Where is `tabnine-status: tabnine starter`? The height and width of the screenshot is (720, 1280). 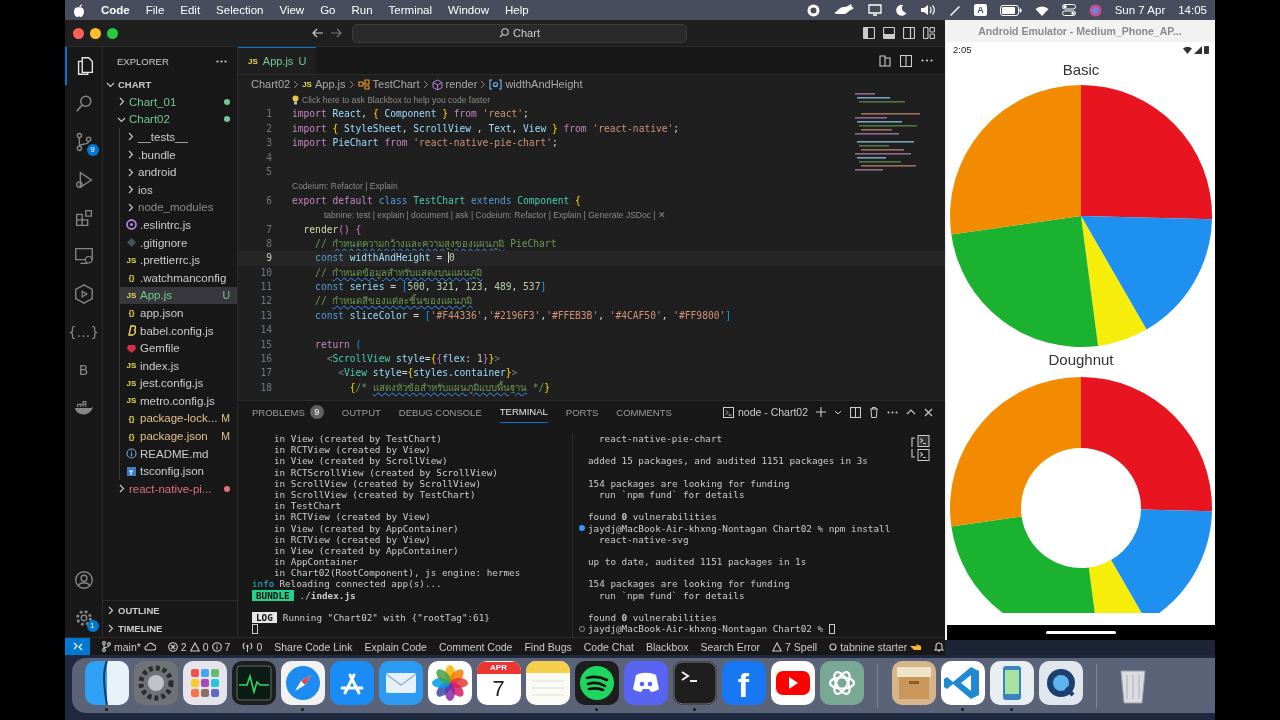 tabnine-status: tabnine starter is located at coordinates (876, 646).